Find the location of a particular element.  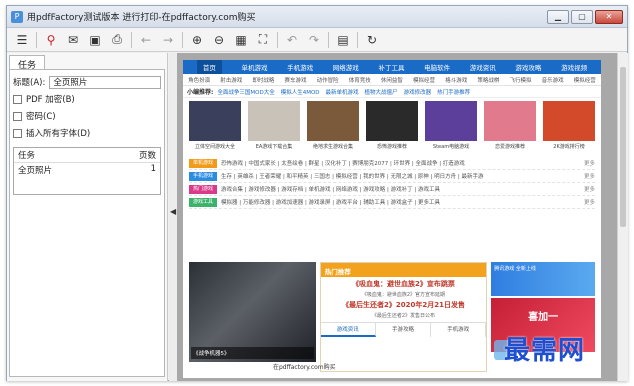

recommend-title: 小编推荐: is located at coordinates (200, 92).